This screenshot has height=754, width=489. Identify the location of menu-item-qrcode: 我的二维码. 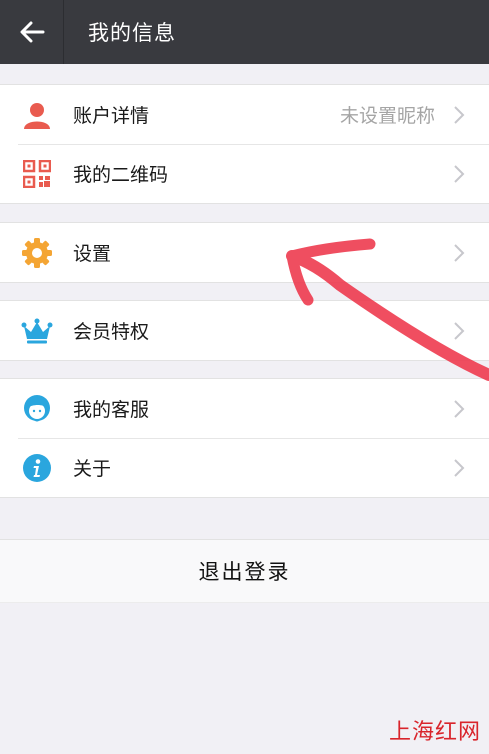
(244, 173).